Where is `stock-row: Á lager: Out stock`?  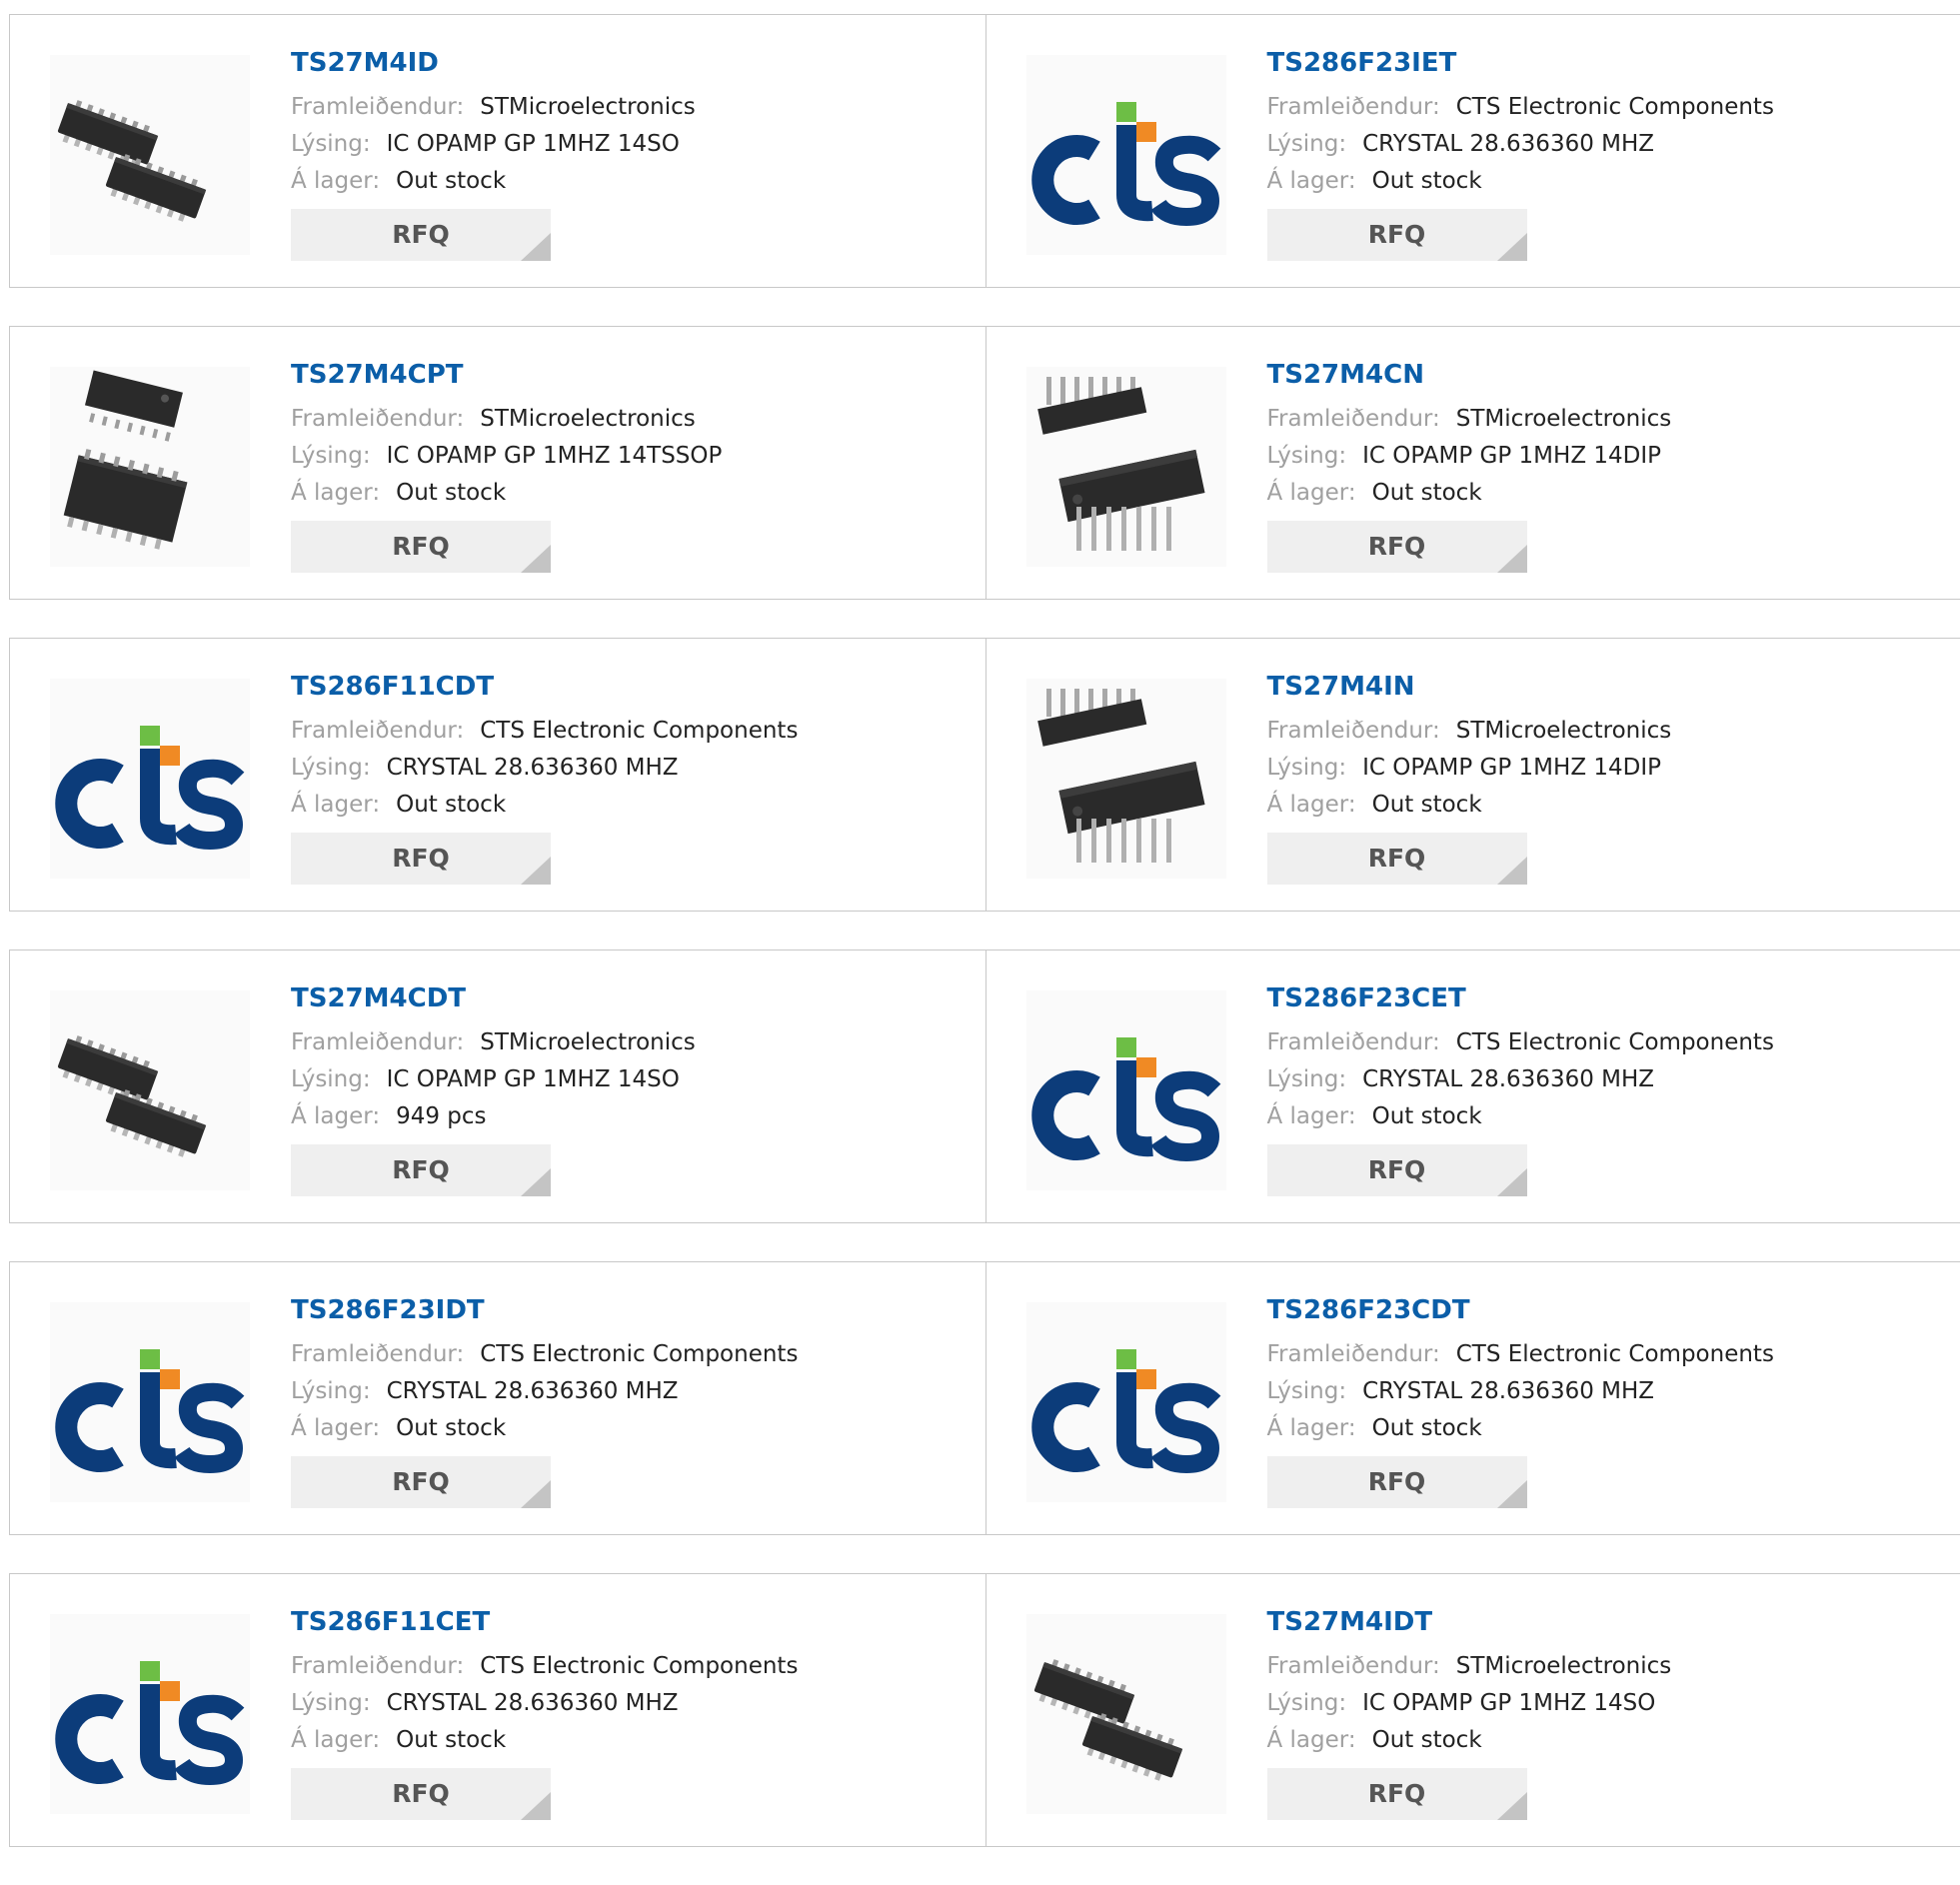
stock-row: Á lager: Out stock is located at coordinates (544, 1428).